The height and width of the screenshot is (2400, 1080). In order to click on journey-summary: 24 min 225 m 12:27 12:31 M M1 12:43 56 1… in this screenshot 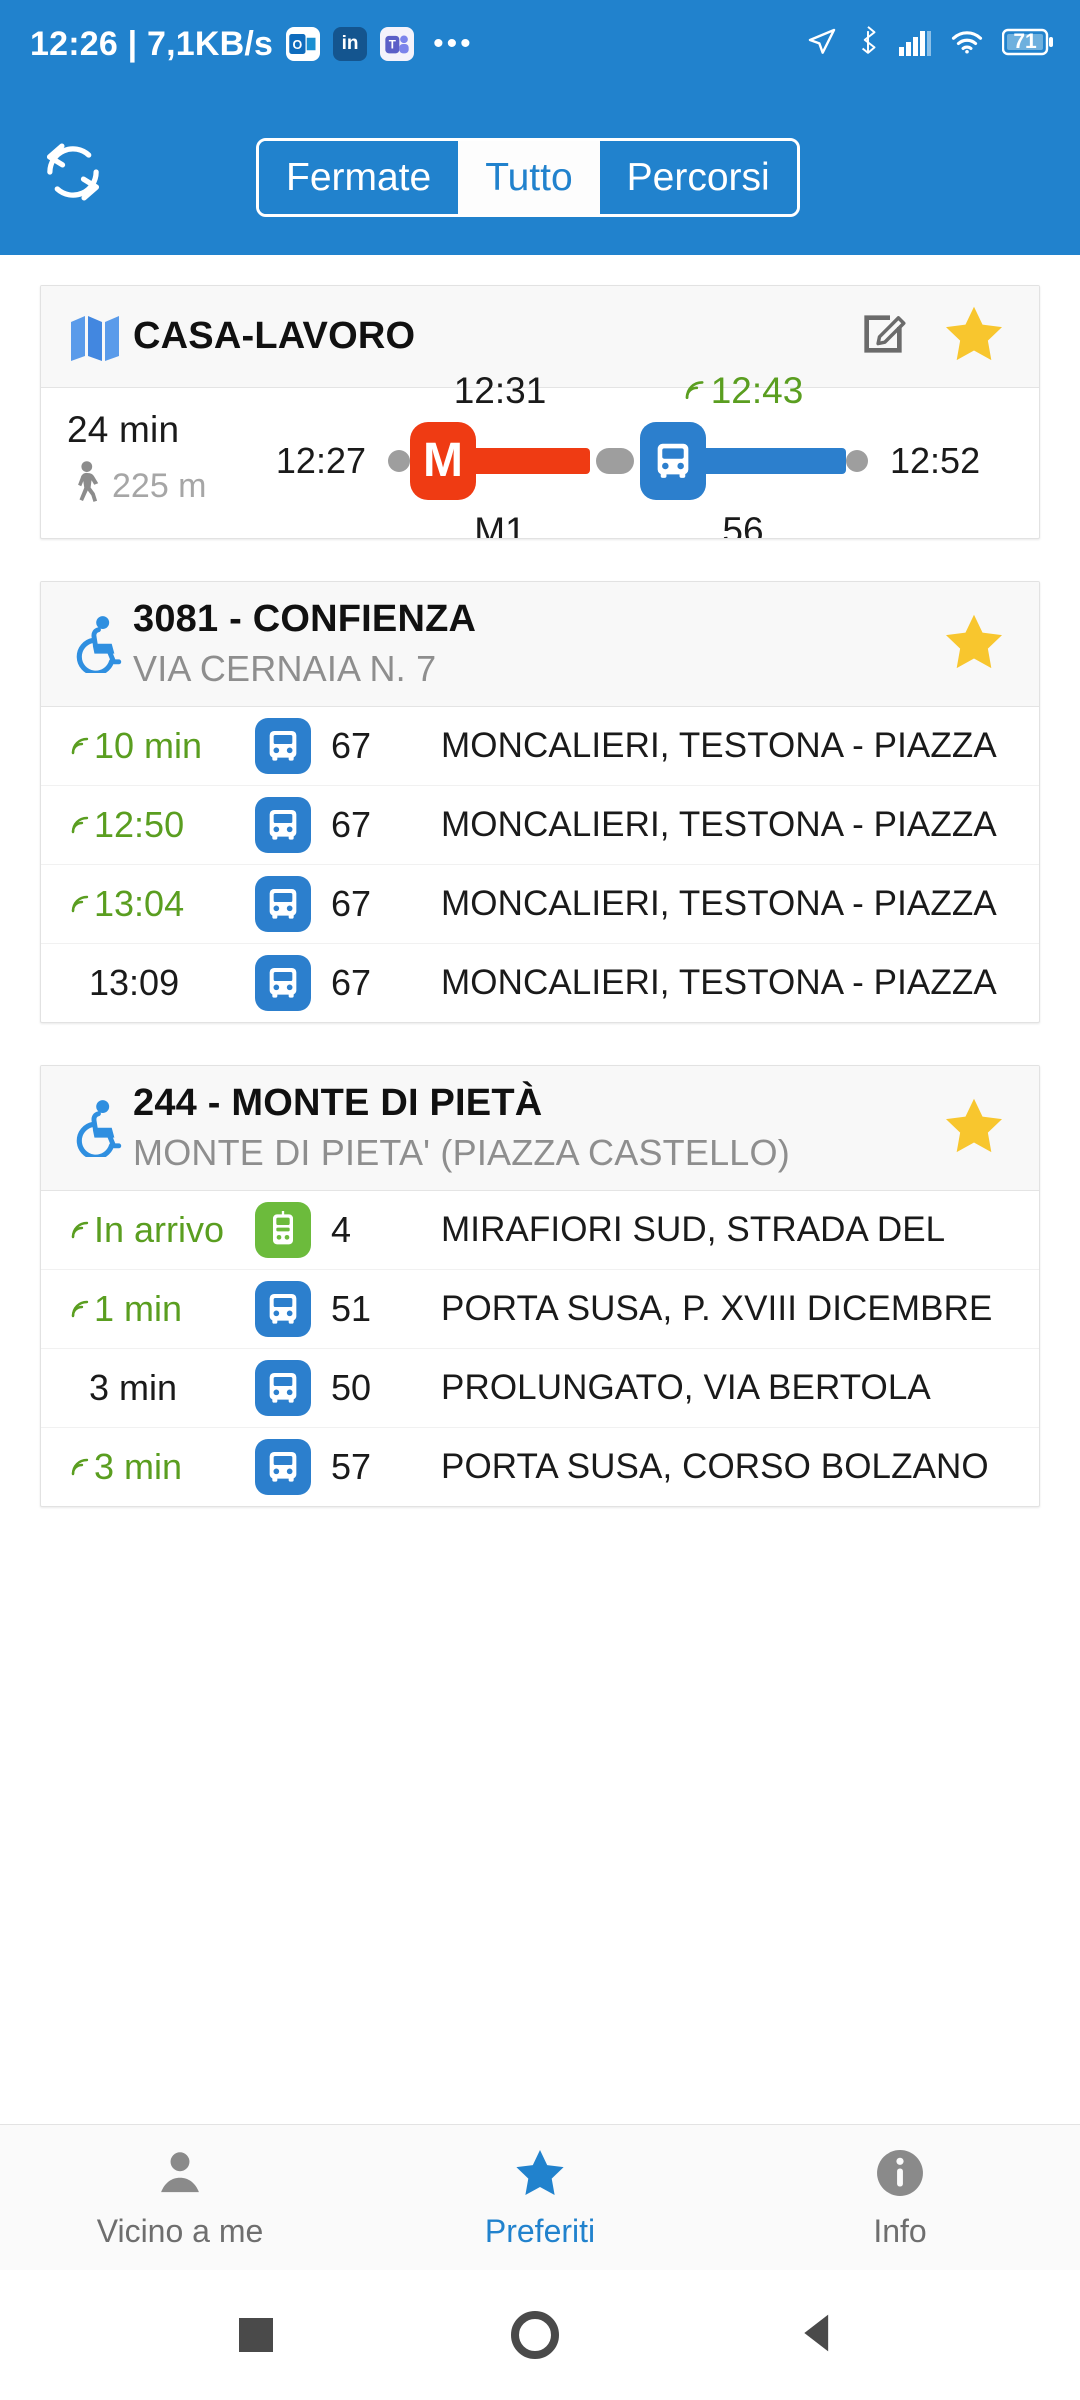, I will do `click(540, 454)`.